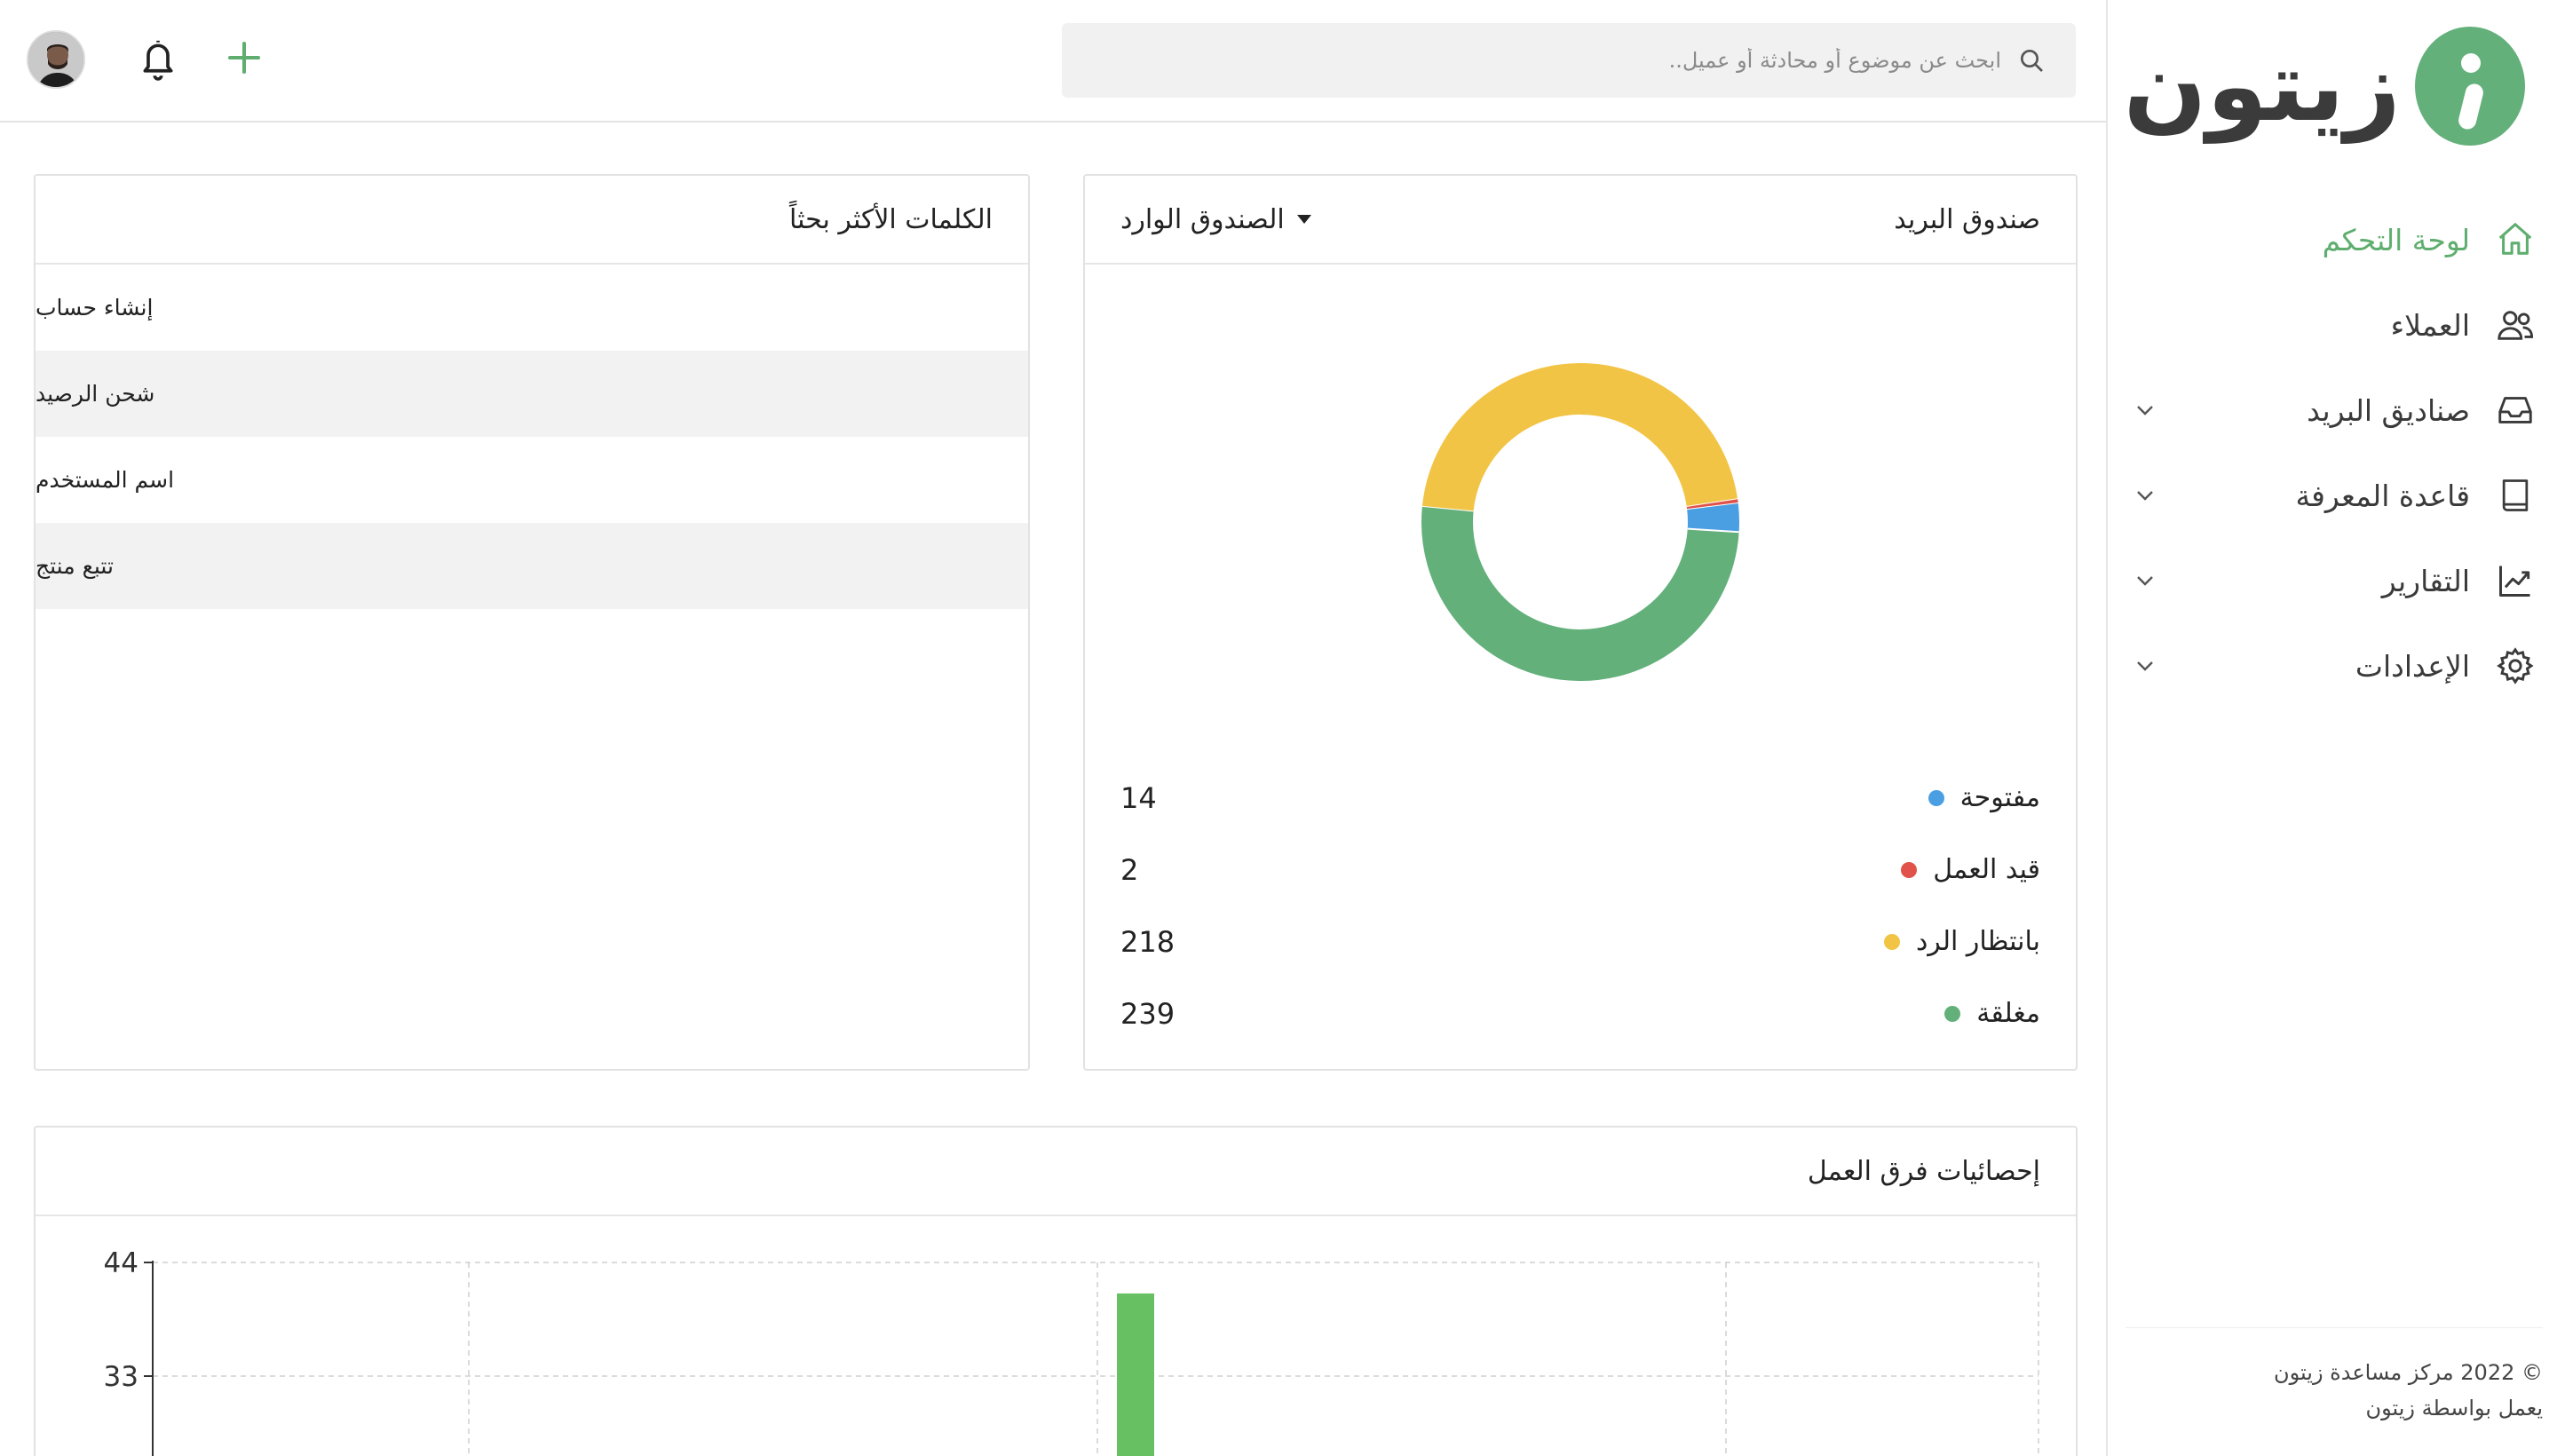  What do you see at coordinates (1580, 220) in the screenshot?
I see `card-header: صندوق البريد الصندوق الوارد` at bounding box center [1580, 220].